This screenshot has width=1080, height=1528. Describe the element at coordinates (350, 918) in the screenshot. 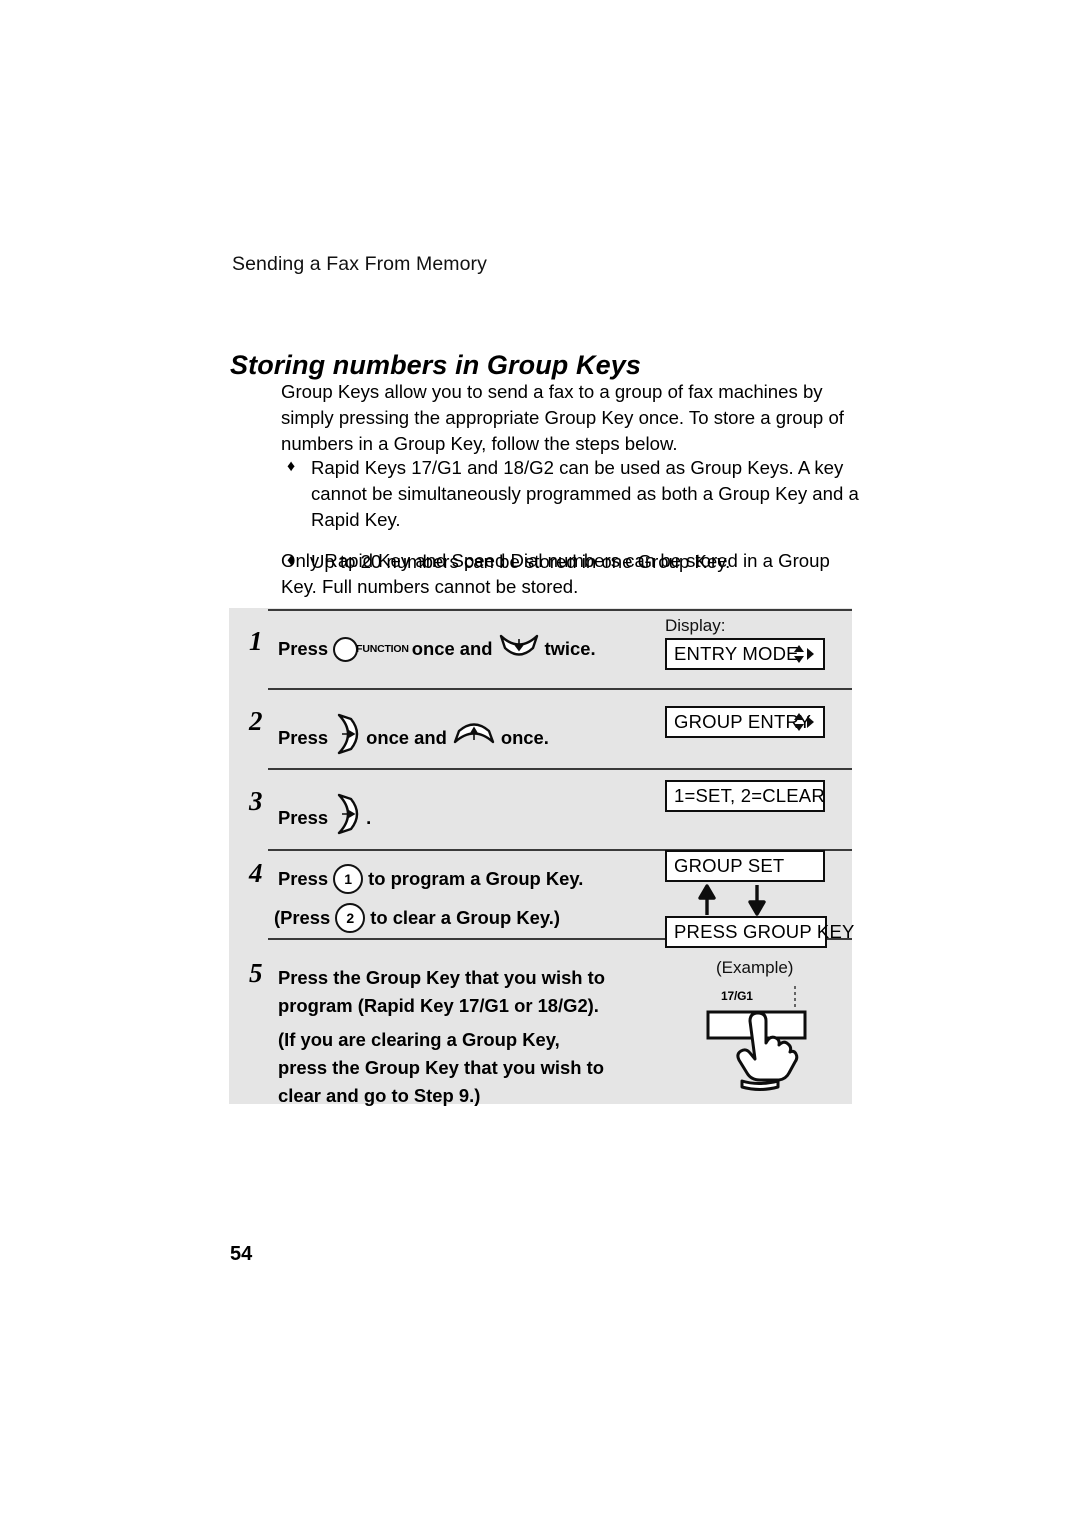

I see `numeric-key-2-icon: 2` at that location.